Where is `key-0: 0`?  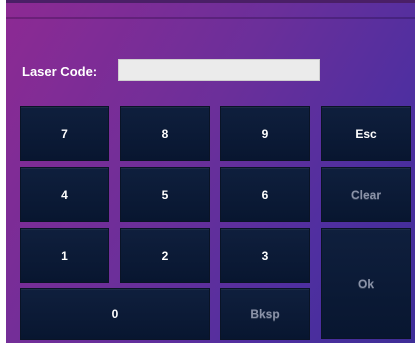
key-0: 0 is located at coordinates (115, 314).